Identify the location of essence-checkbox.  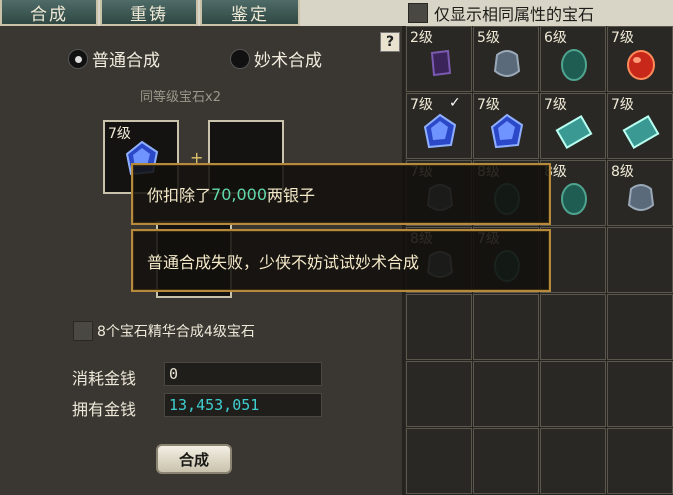
(83, 331).